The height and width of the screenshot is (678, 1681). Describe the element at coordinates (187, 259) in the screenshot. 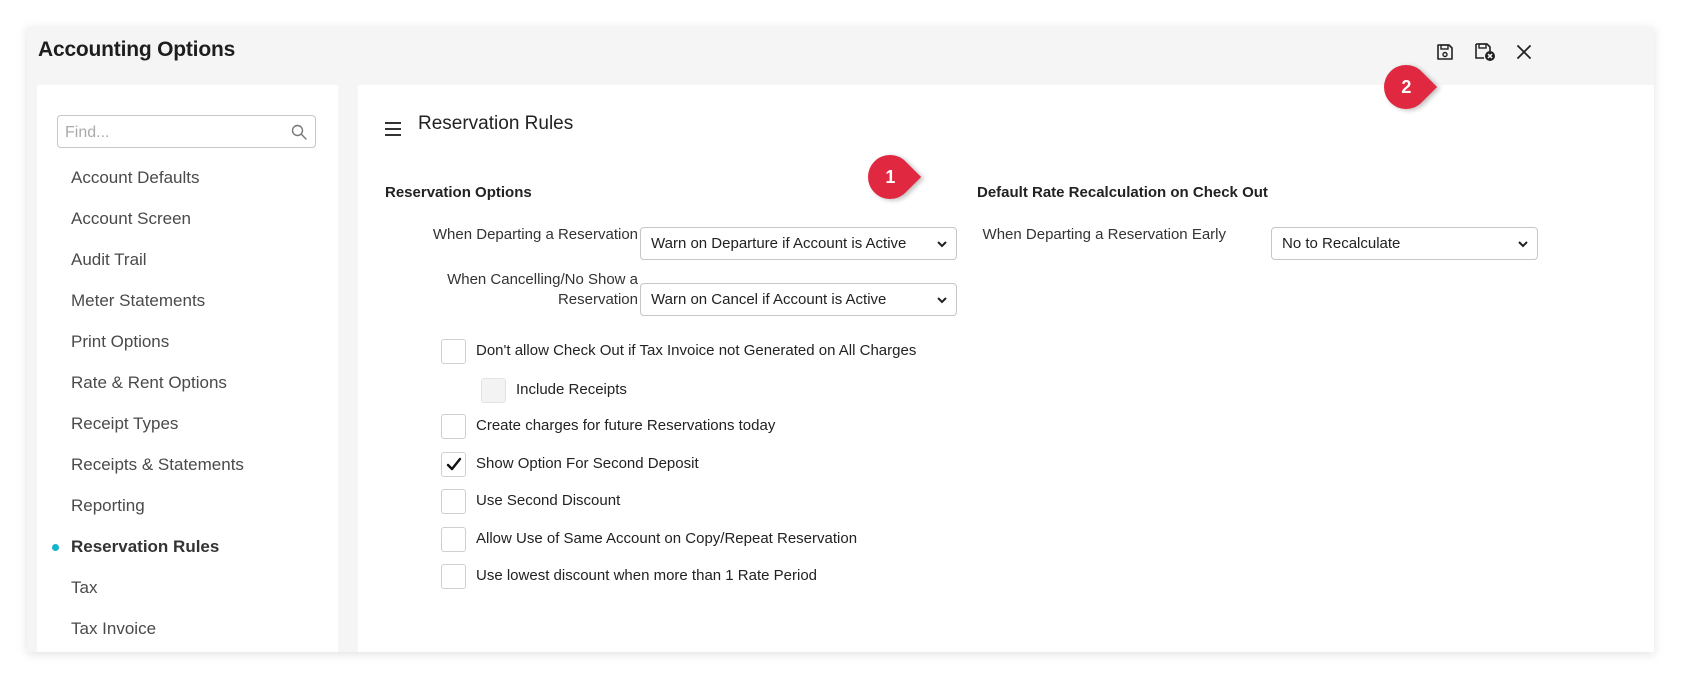

I see `sidebar-item-audit-trail: Audit Trail` at that location.